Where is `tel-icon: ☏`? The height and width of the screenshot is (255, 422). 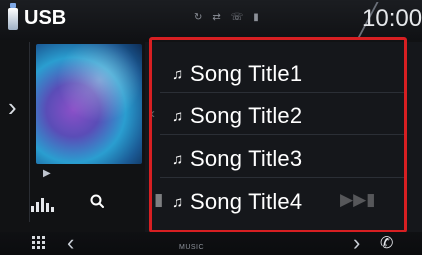
tel-icon: ☏ is located at coordinates (237, 17).